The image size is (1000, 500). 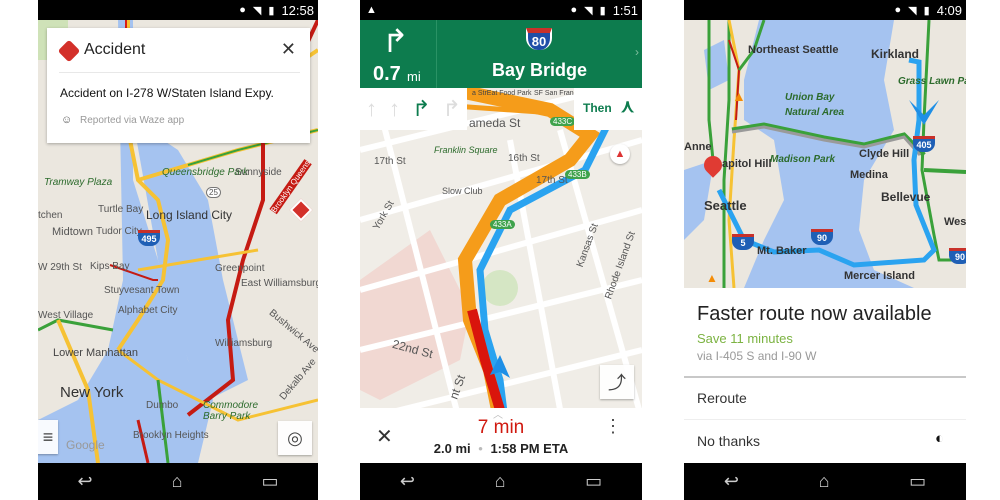 What do you see at coordinates (213, 192) in the screenshot?
I see `route-marker: 25` at bounding box center [213, 192].